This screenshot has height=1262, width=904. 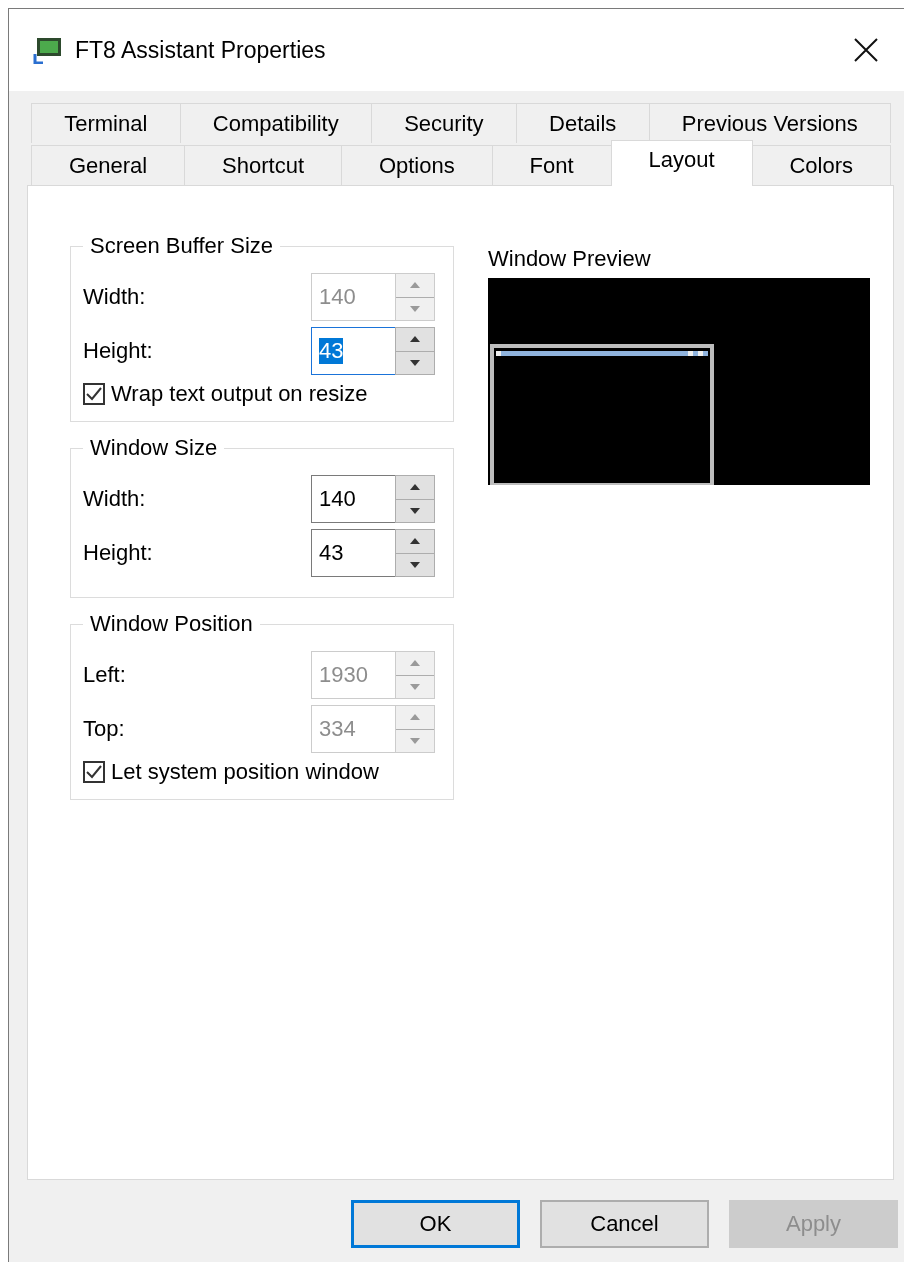 What do you see at coordinates (353, 351) in the screenshot?
I see `number-field: 43` at bounding box center [353, 351].